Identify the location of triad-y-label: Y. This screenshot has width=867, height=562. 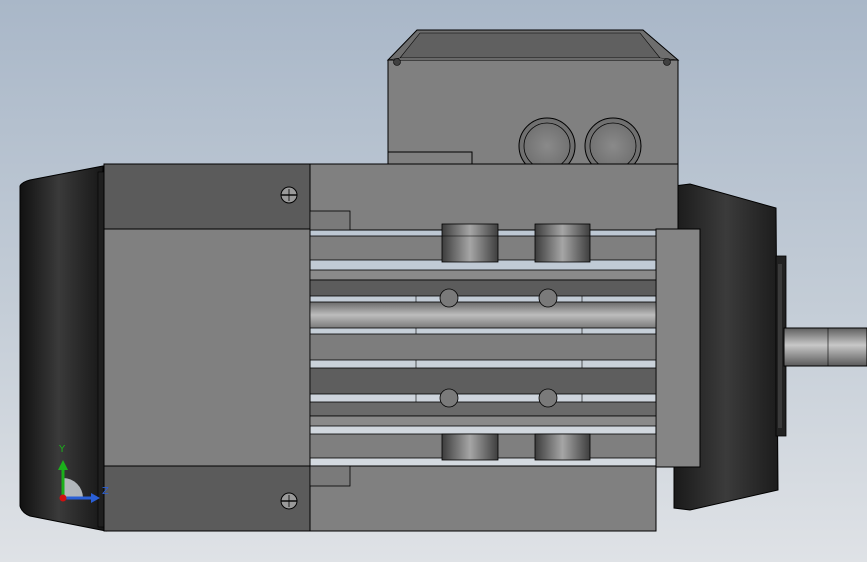
(62, 449).